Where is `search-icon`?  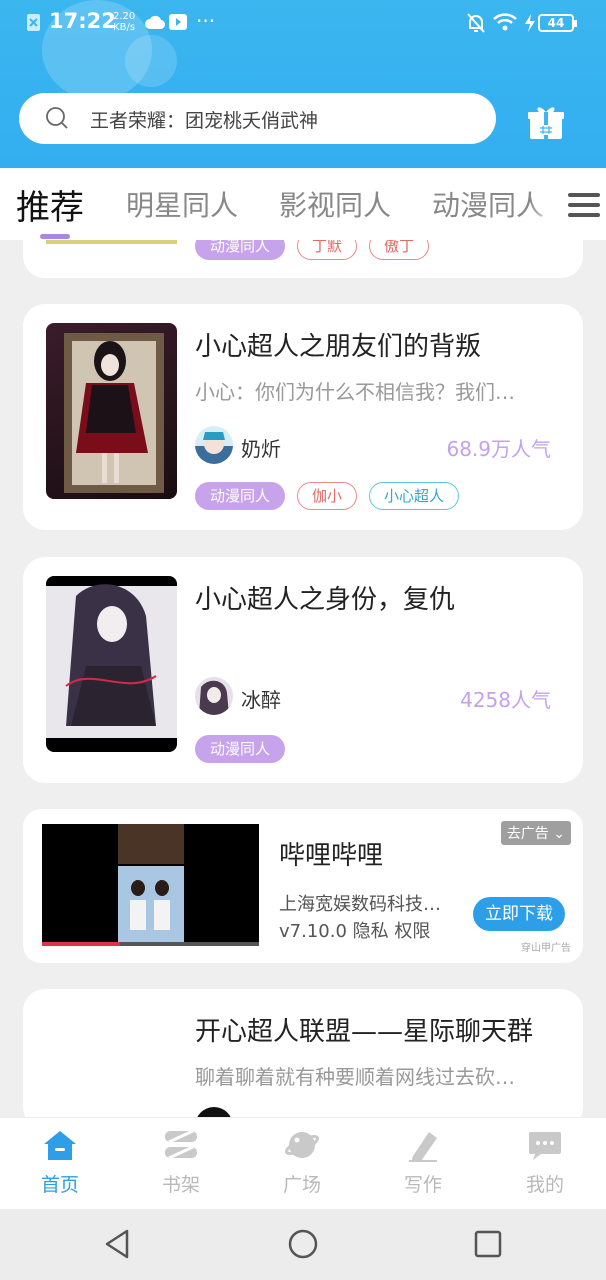 search-icon is located at coordinates (57, 118).